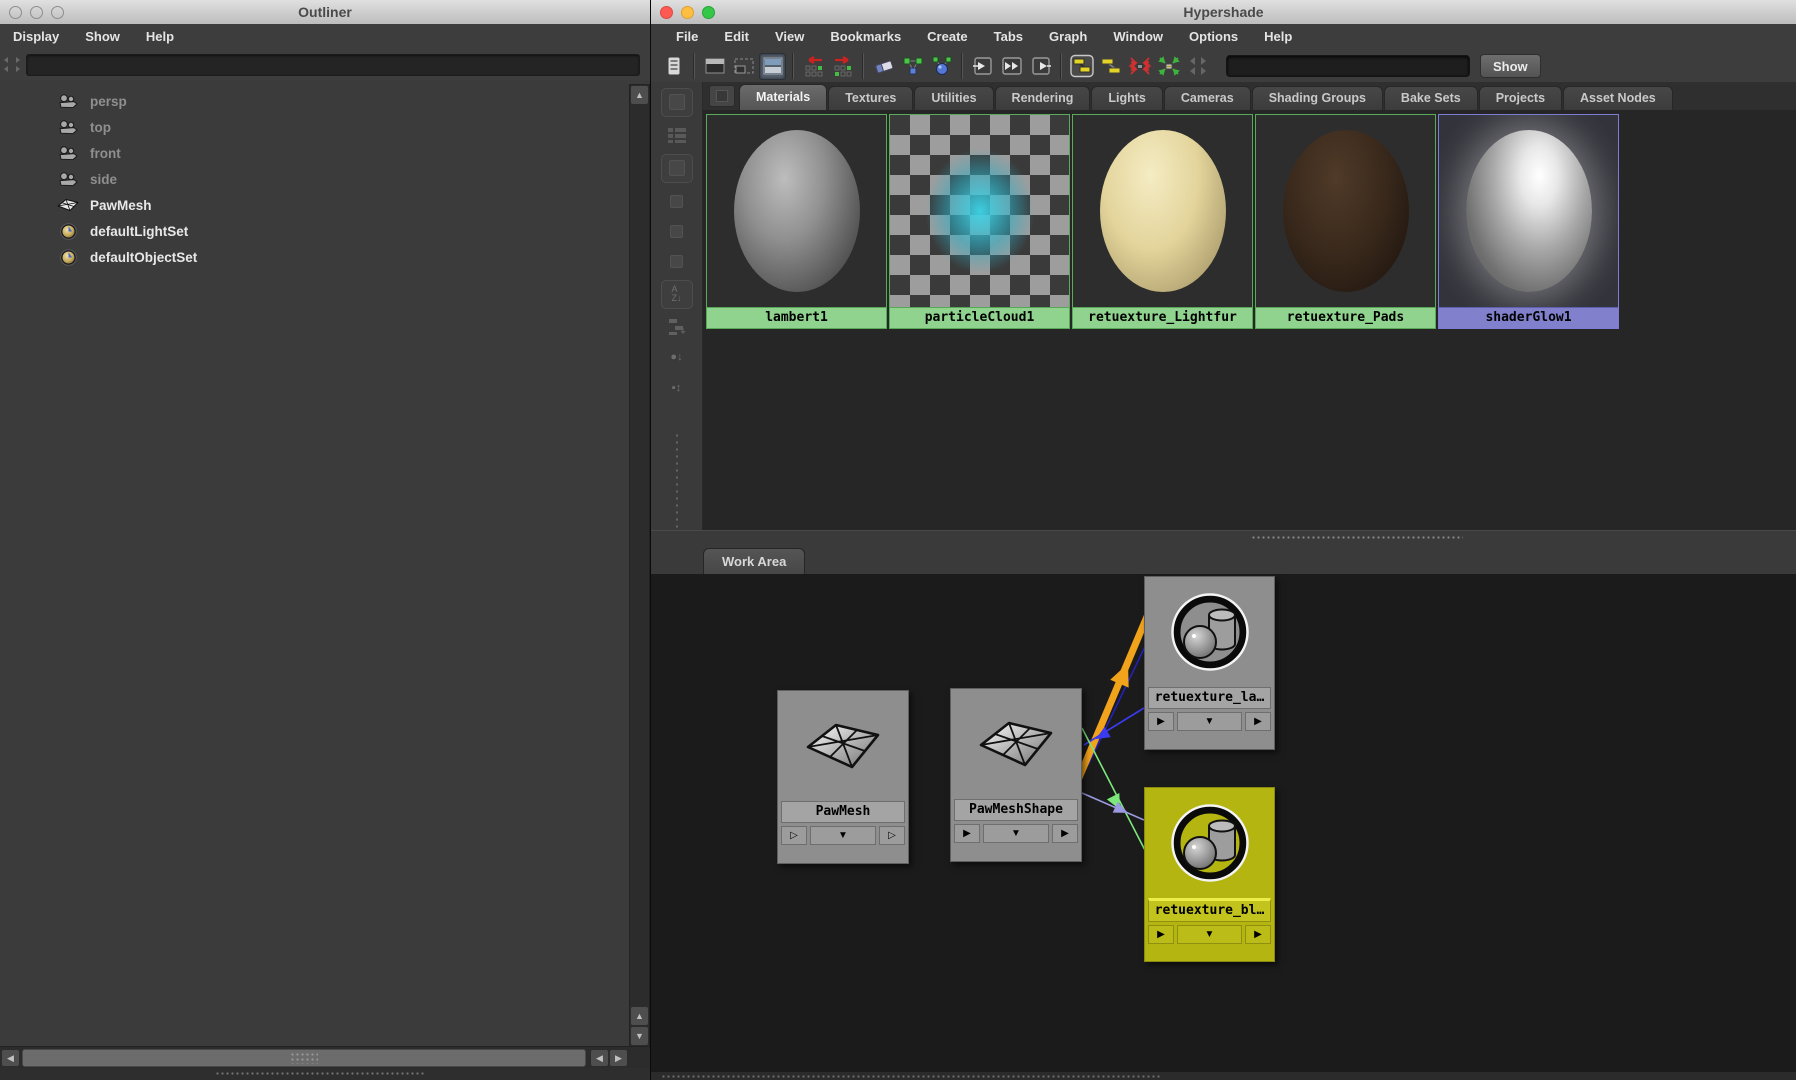 The image size is (1796, 1080). I want to click on scrollbar-thumb, so click(304, 1058).